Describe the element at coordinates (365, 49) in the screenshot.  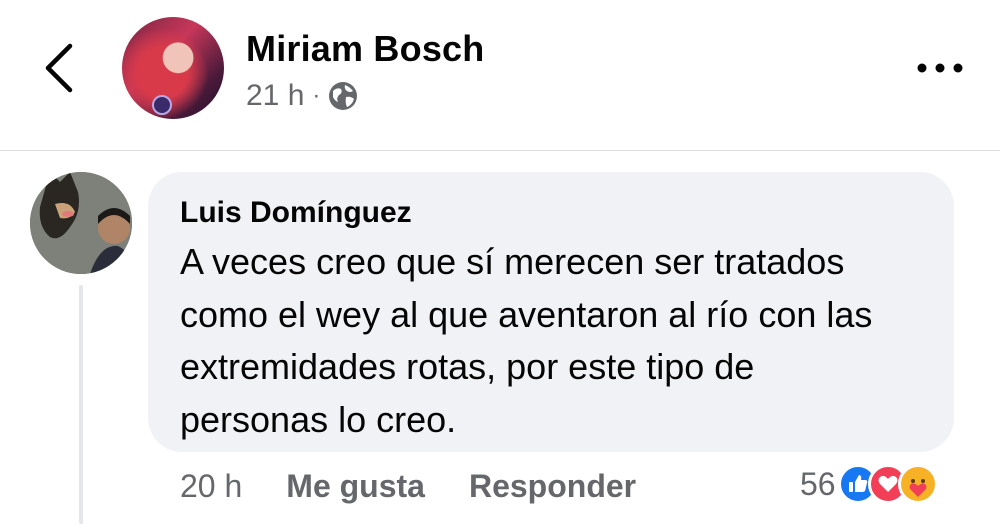
I see `post-author-name: Miriam Bosch` at that location.